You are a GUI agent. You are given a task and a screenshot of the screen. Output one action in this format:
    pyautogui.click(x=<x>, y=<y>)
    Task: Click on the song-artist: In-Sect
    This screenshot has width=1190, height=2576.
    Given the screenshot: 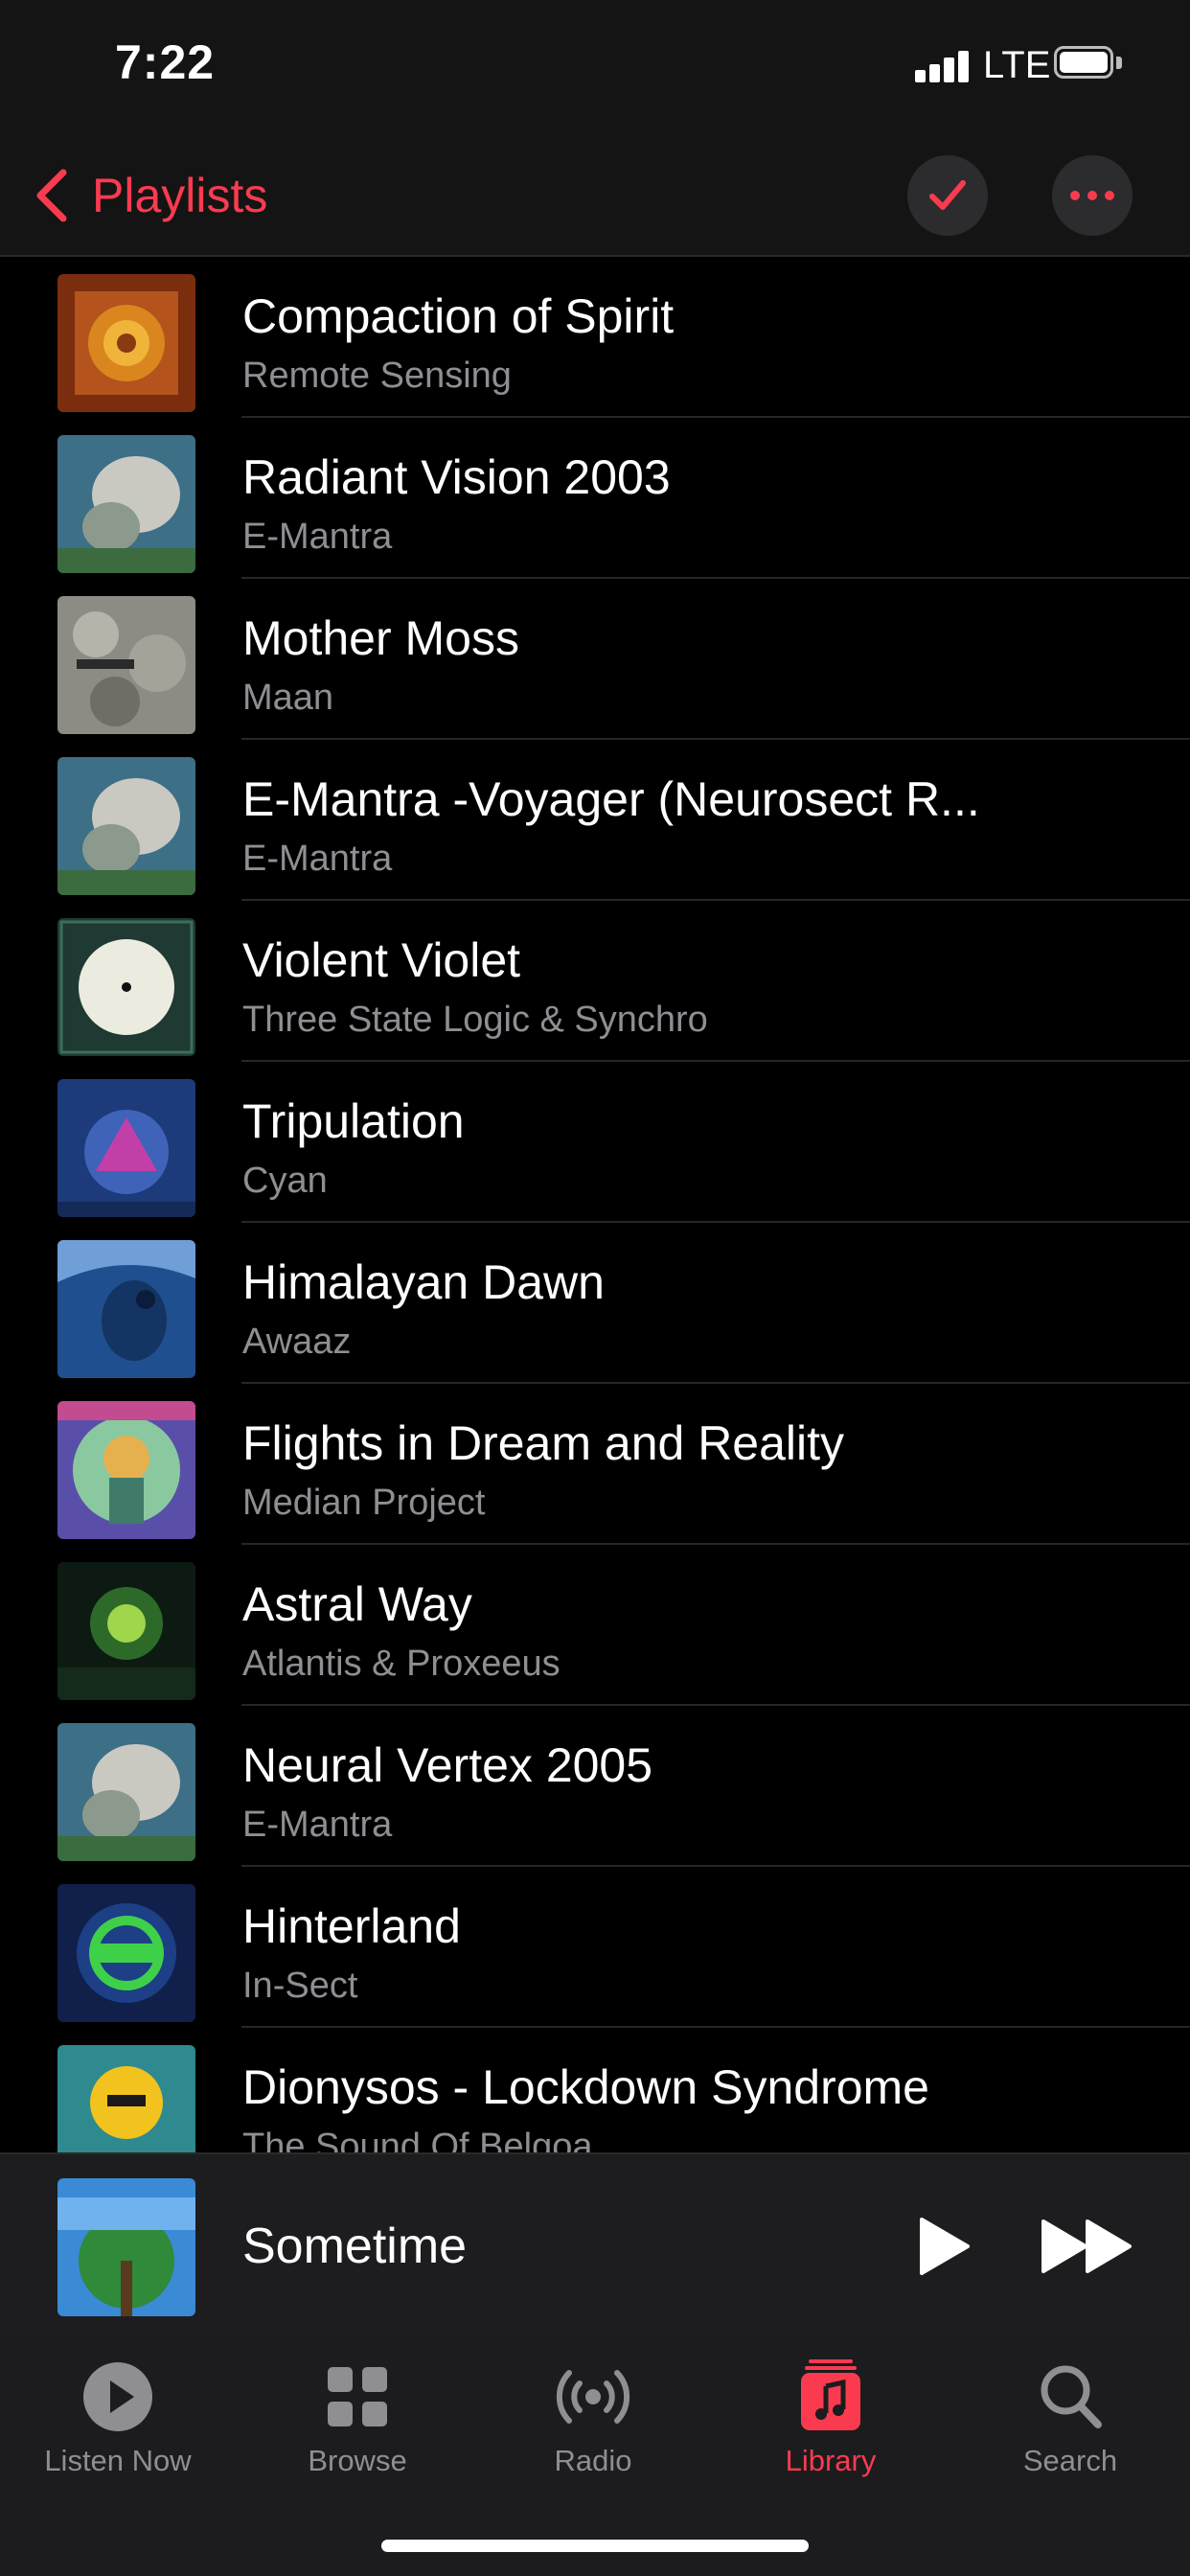 What is the action you would take?
    pyautogui.click(x=300, y=1986)
    